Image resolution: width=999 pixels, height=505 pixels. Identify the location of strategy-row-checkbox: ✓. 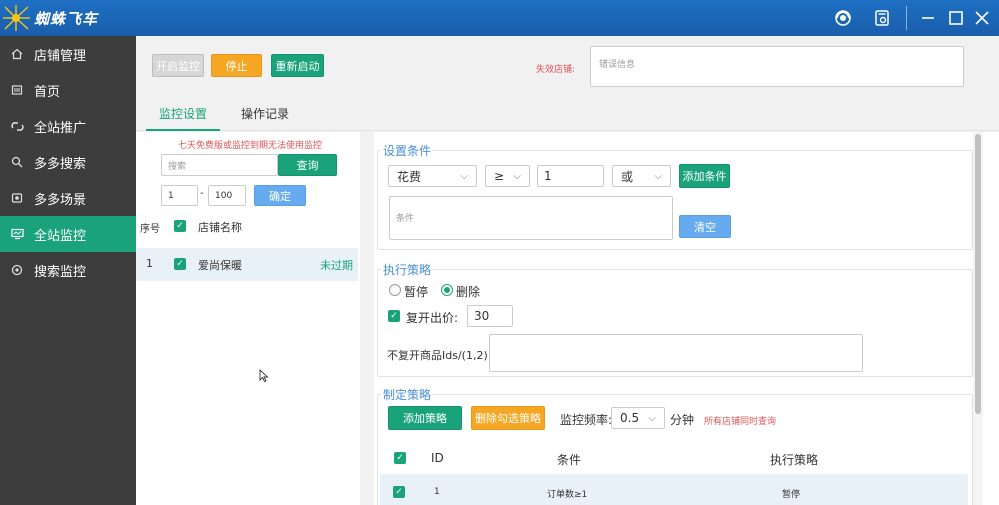
(399, 492).